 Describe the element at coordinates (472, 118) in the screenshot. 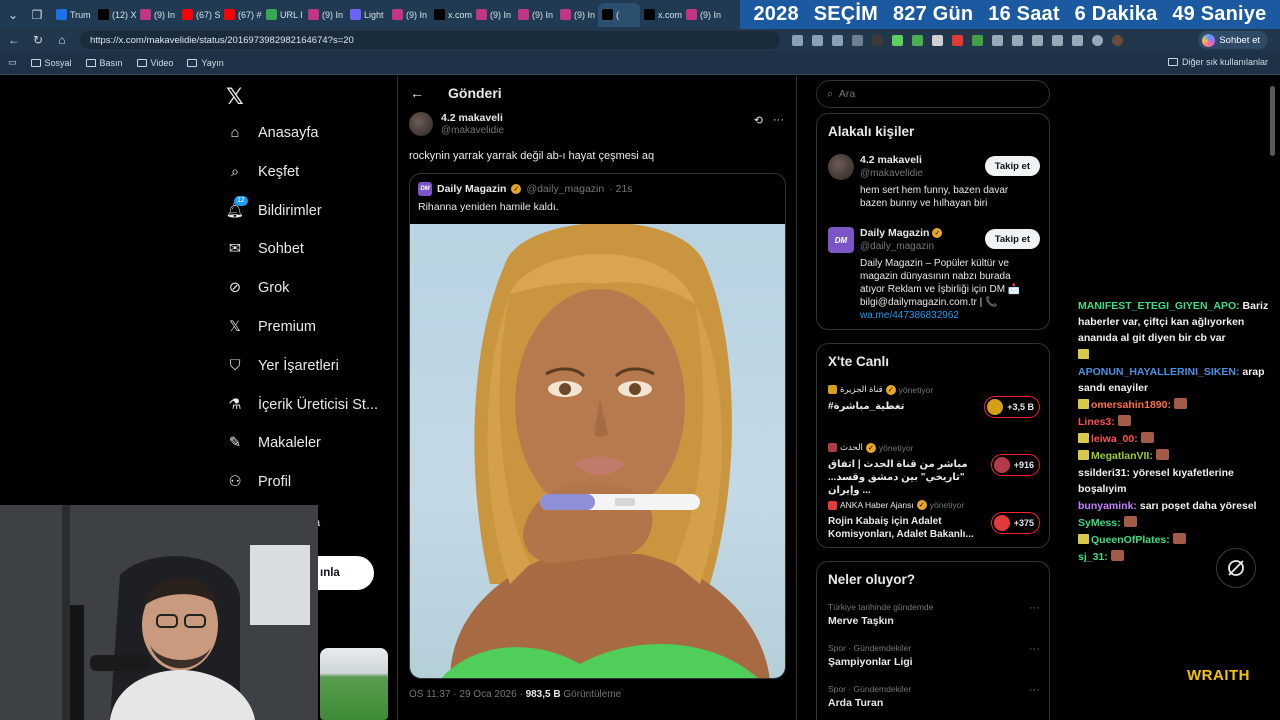

I see `author-name: 4.2 makaveli` at that location.